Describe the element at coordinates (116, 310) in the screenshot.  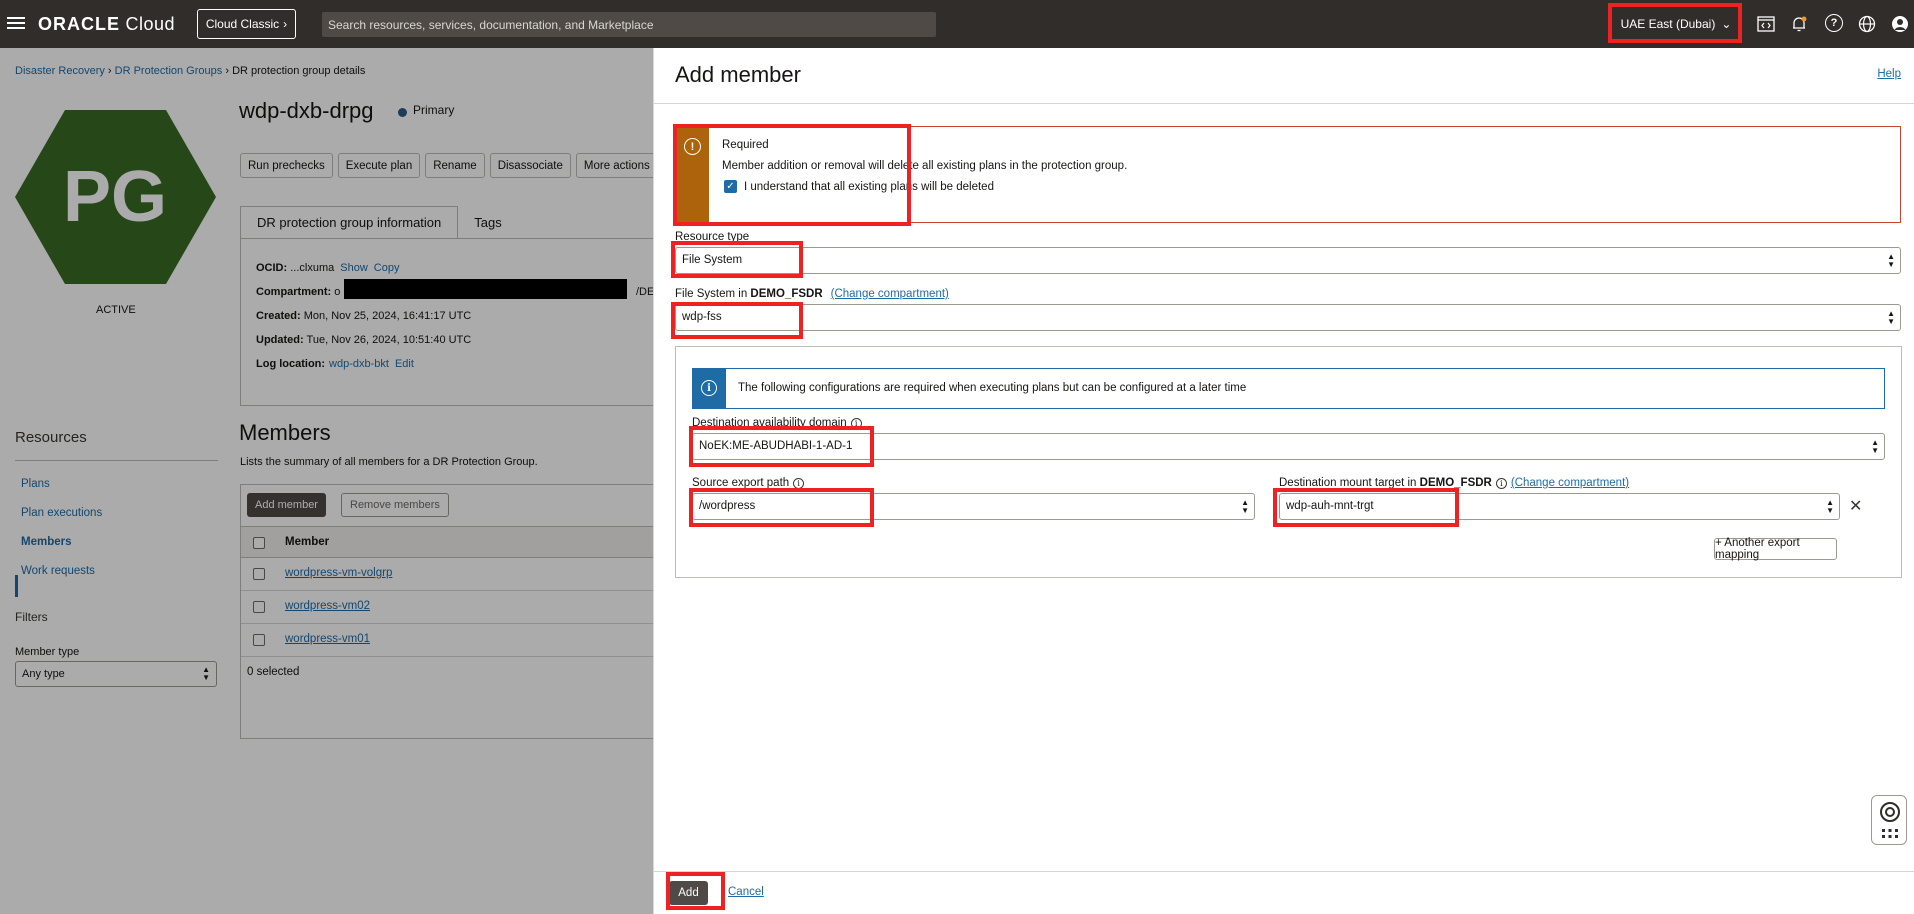
I see `lifecycle-state-label: ACTIVE` at that location.